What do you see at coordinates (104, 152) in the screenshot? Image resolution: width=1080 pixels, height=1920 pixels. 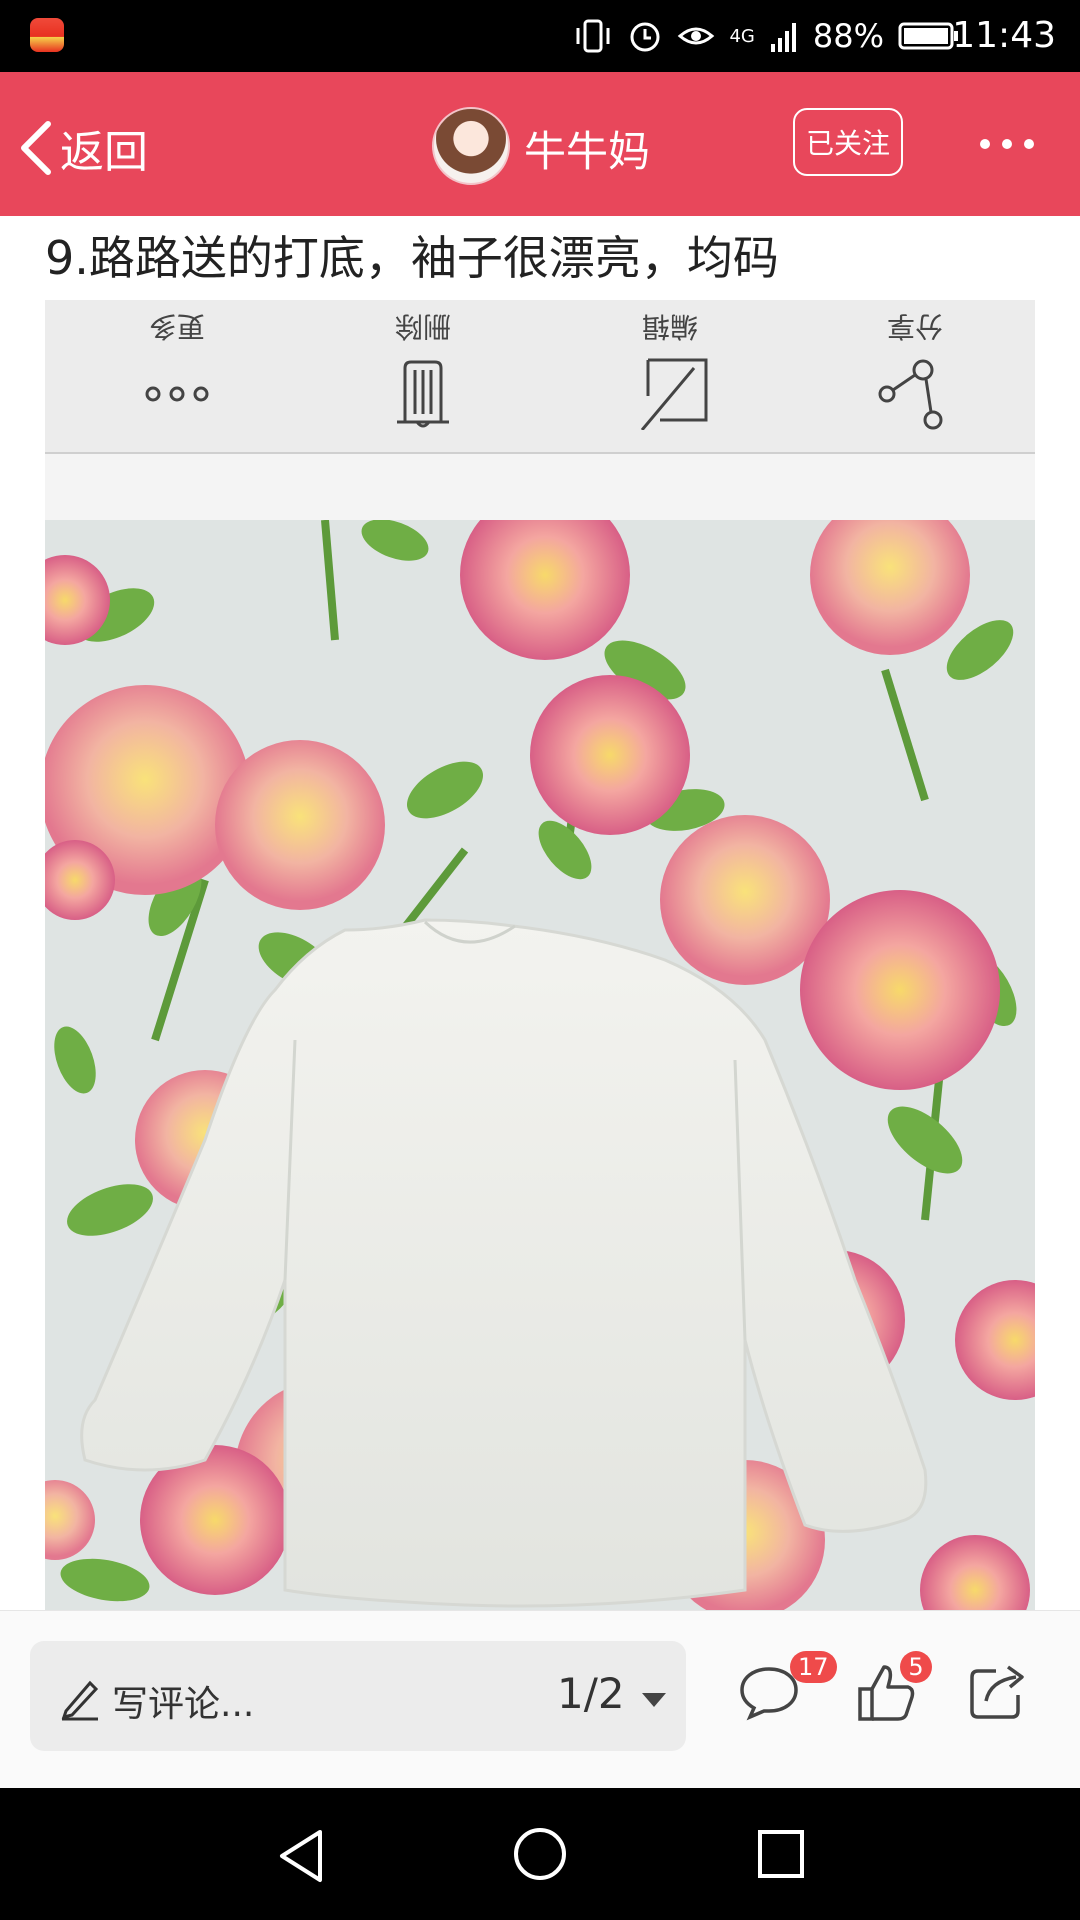 I see `back-label: 返回` at bounding box center [104, 152].